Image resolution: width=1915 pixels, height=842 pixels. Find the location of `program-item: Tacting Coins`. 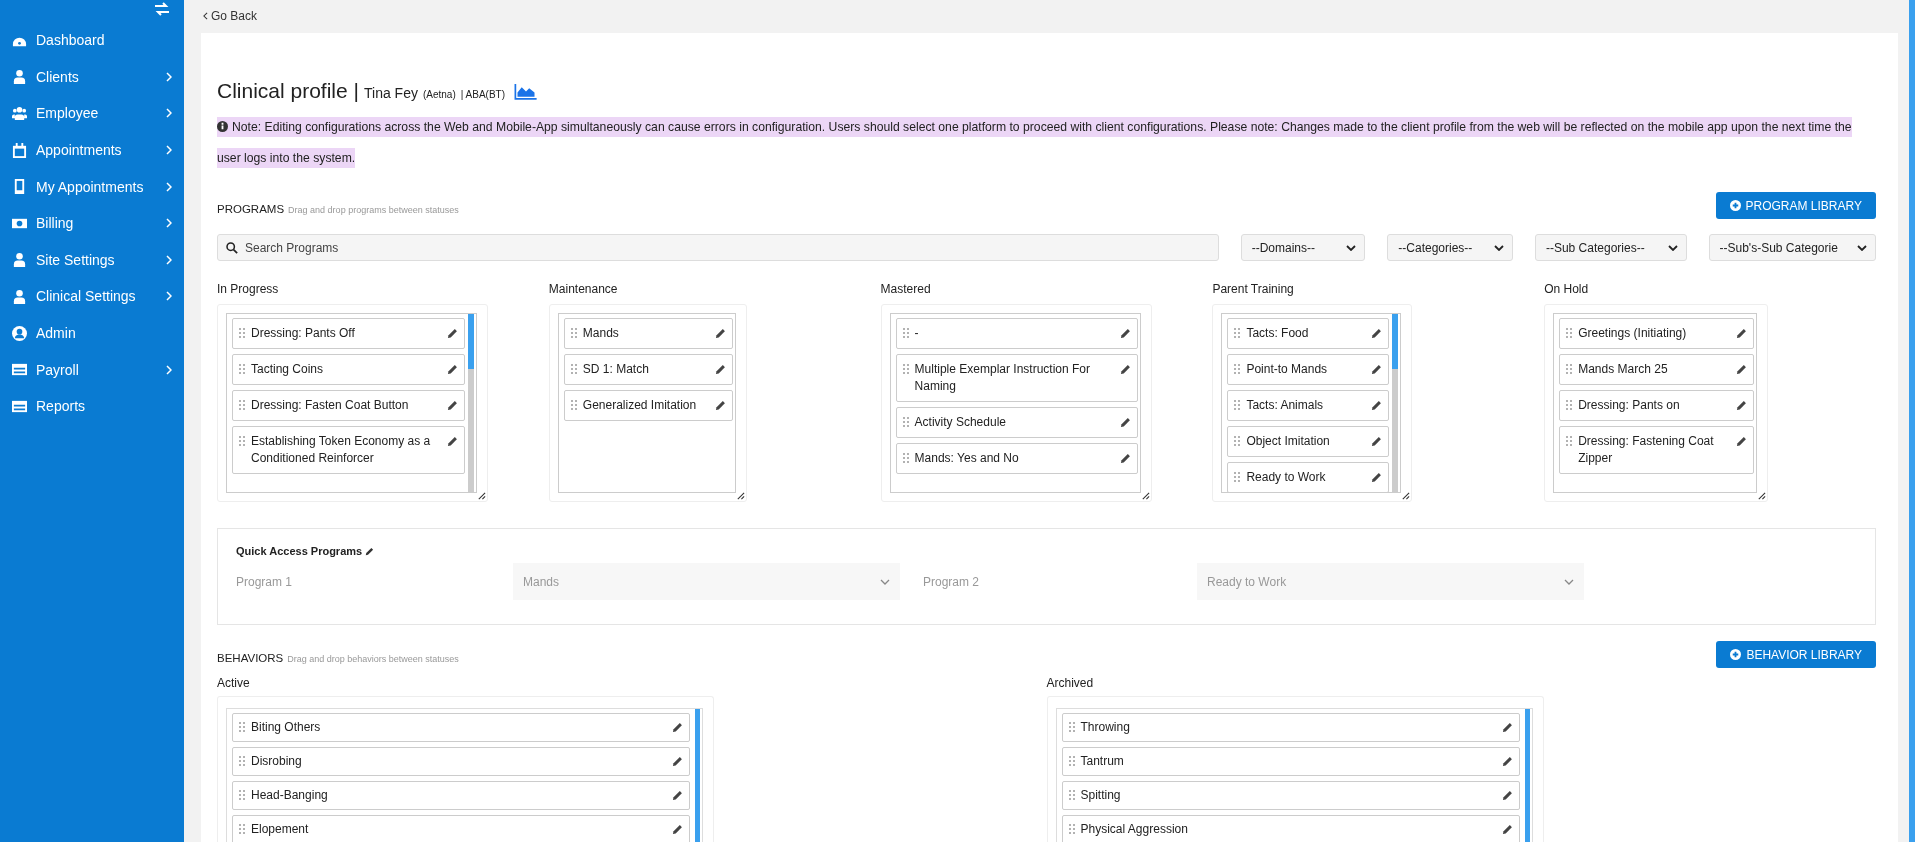

program-item: Tacting Coins is located at coordinates (348, 369).